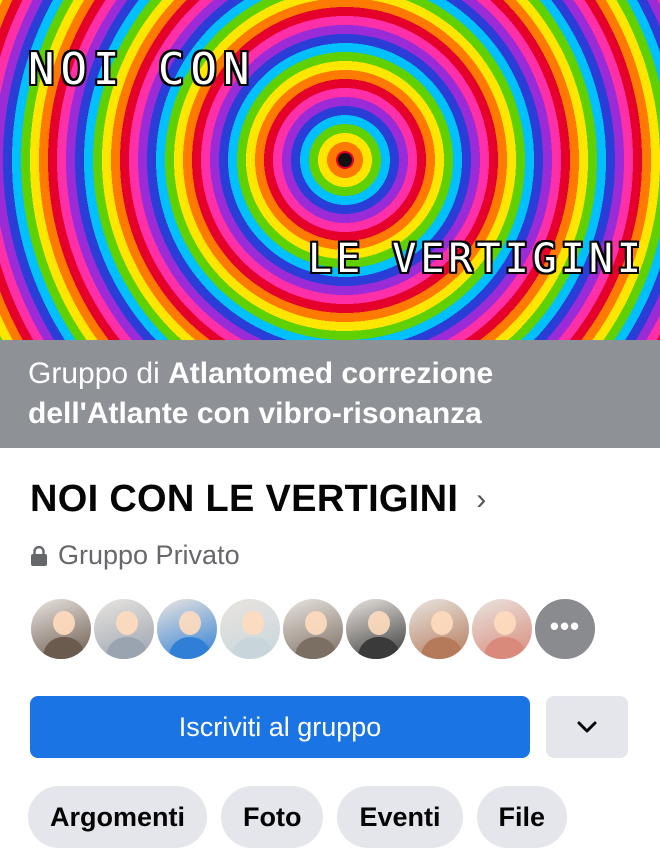 The image size is (660, 860). I want to click on cover-text-line1: NOI CON, so click(142, 69).